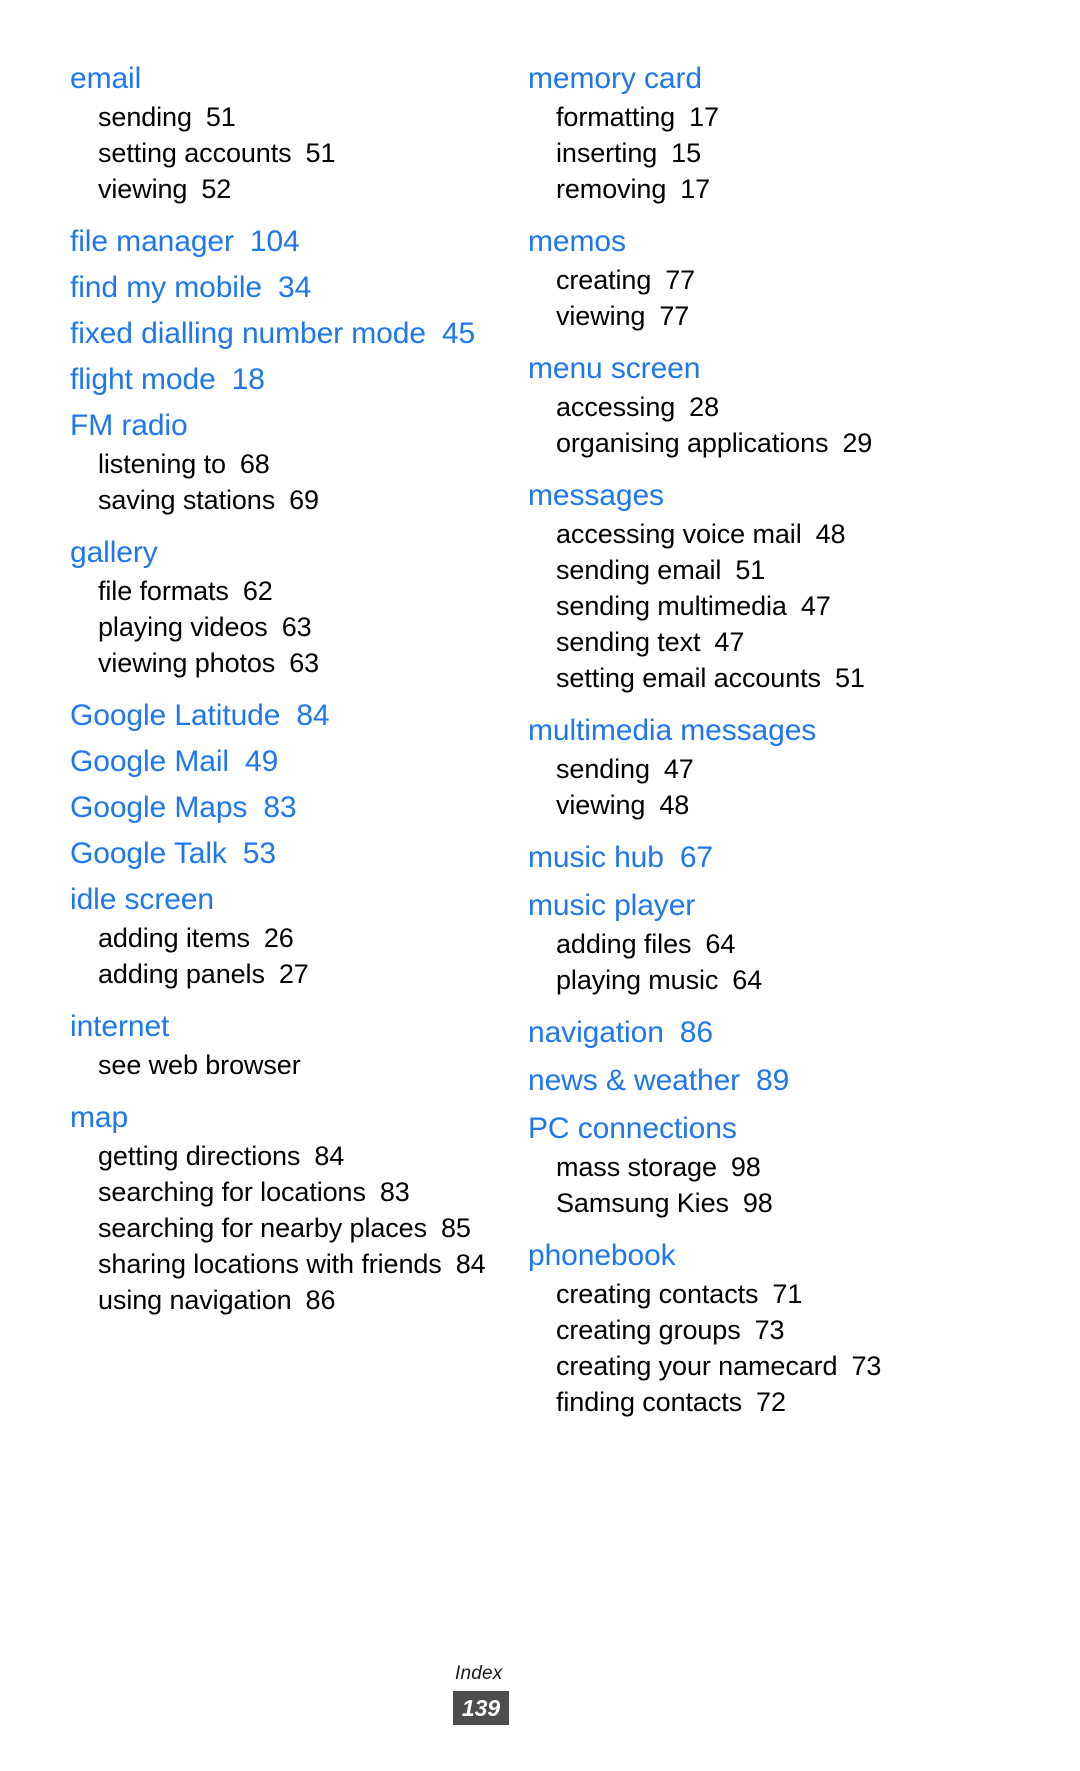  I want to click on index-entry-term: memory card, so click(794, 78).